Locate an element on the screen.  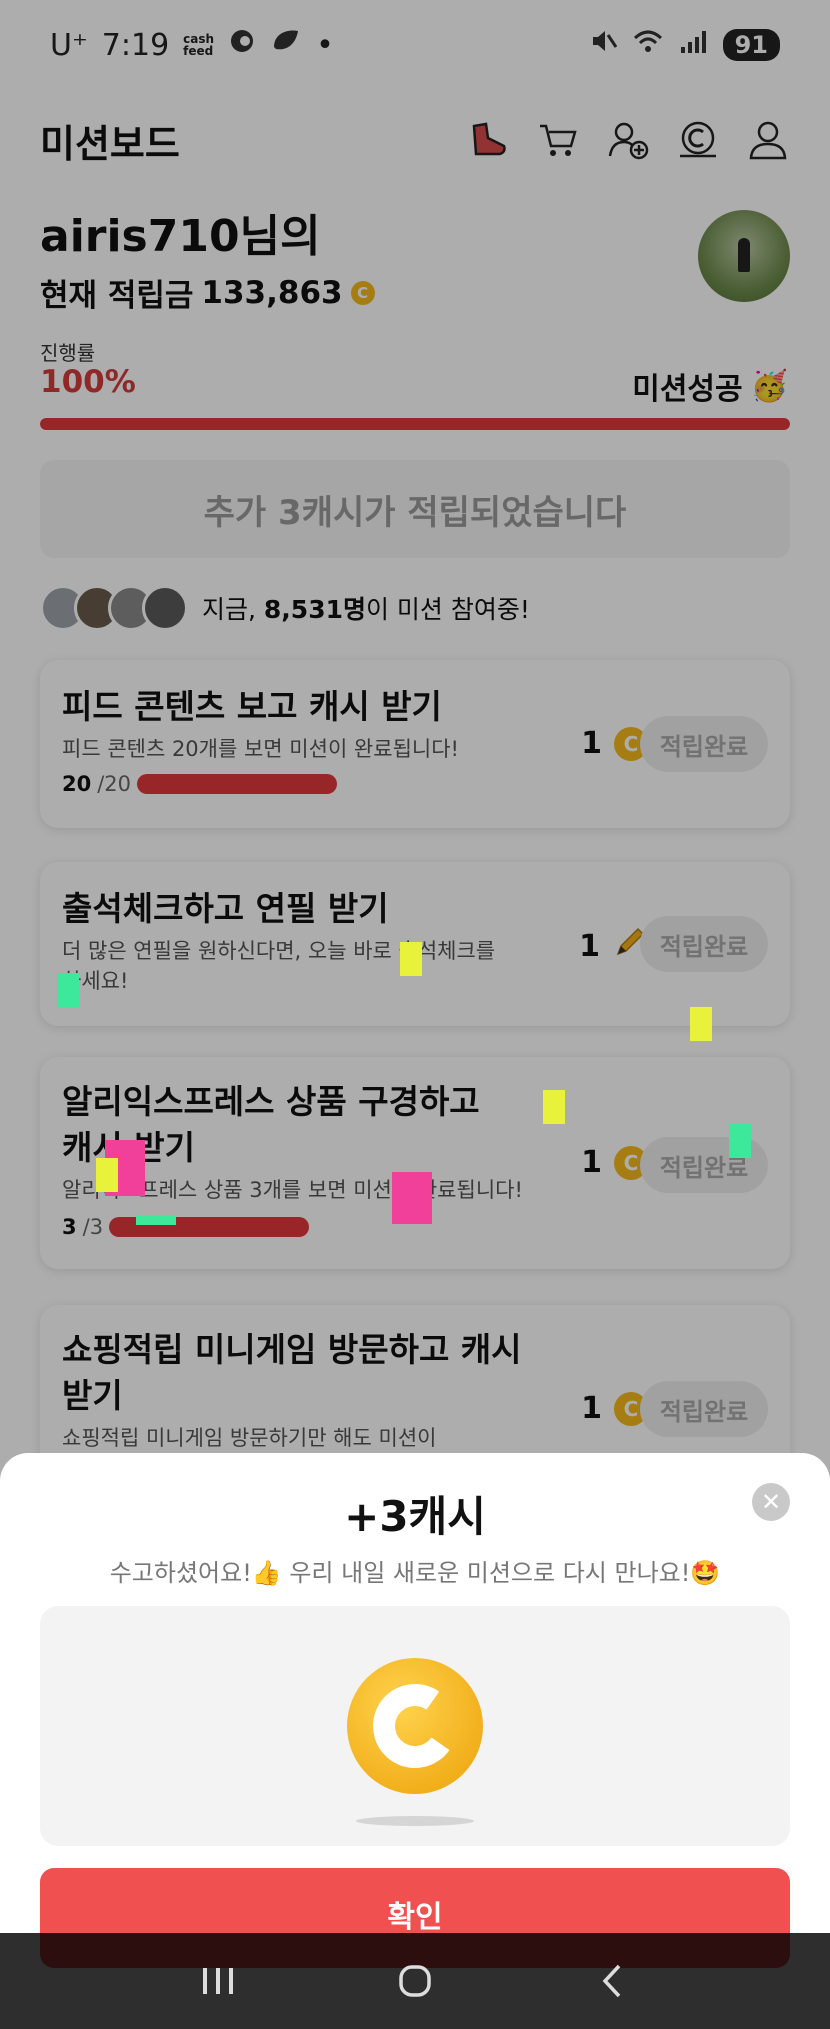
home-button is located at coordinates (415, 1981).